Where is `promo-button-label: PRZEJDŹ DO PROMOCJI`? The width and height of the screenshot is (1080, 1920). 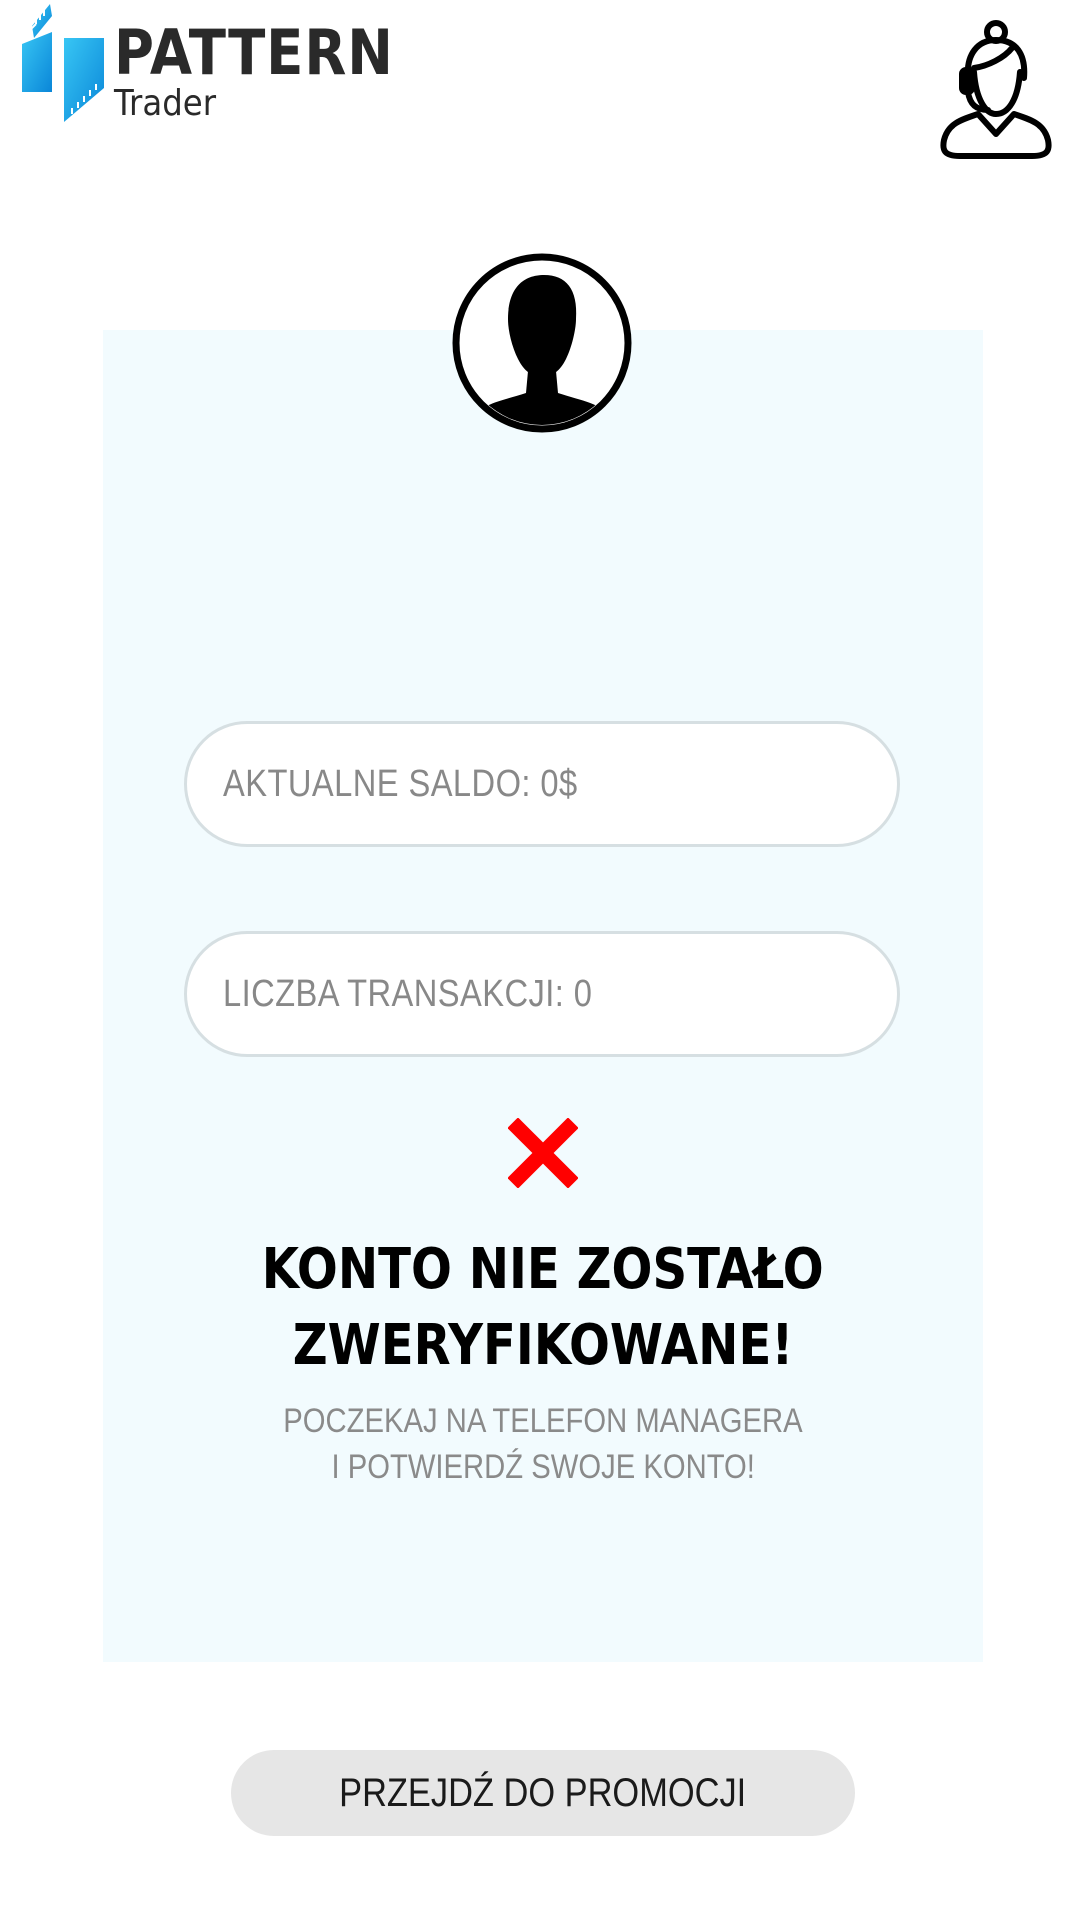
promo-button-label: PRZEJDŹ DO PROMOCJI is located at coordinates (543, 1792).